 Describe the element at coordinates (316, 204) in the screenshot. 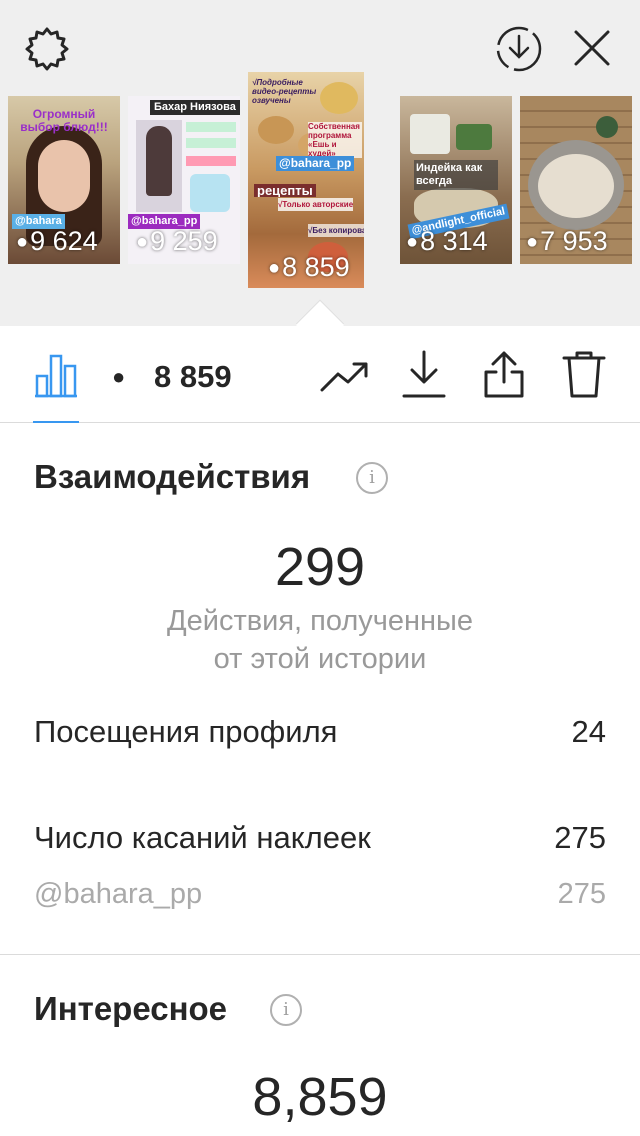

I see `thumbnail-caption: √Только авторские` at that location.